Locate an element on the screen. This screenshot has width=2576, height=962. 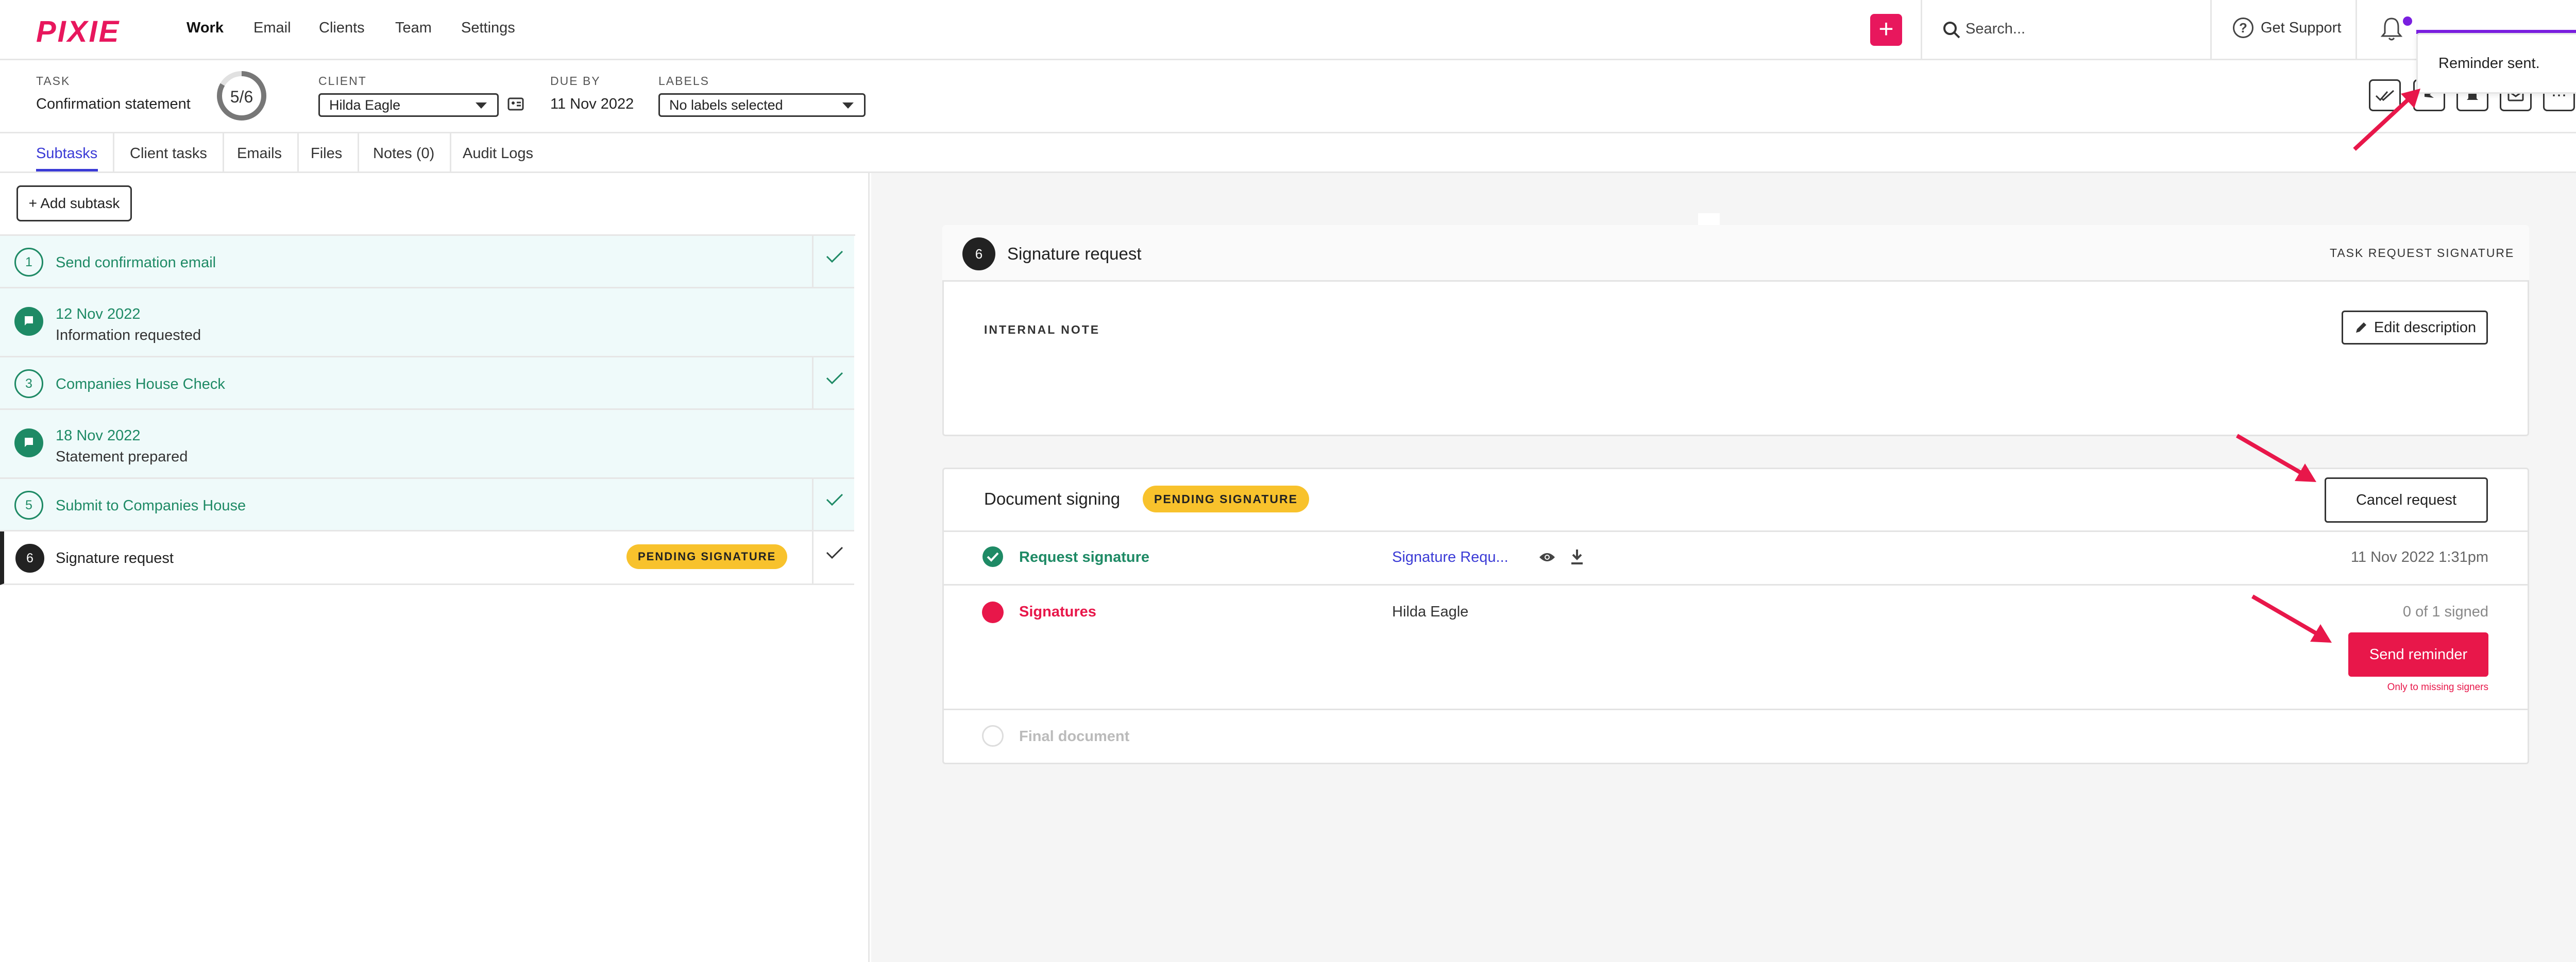
subtask-number: 1 is located at coordinates (28, 262).